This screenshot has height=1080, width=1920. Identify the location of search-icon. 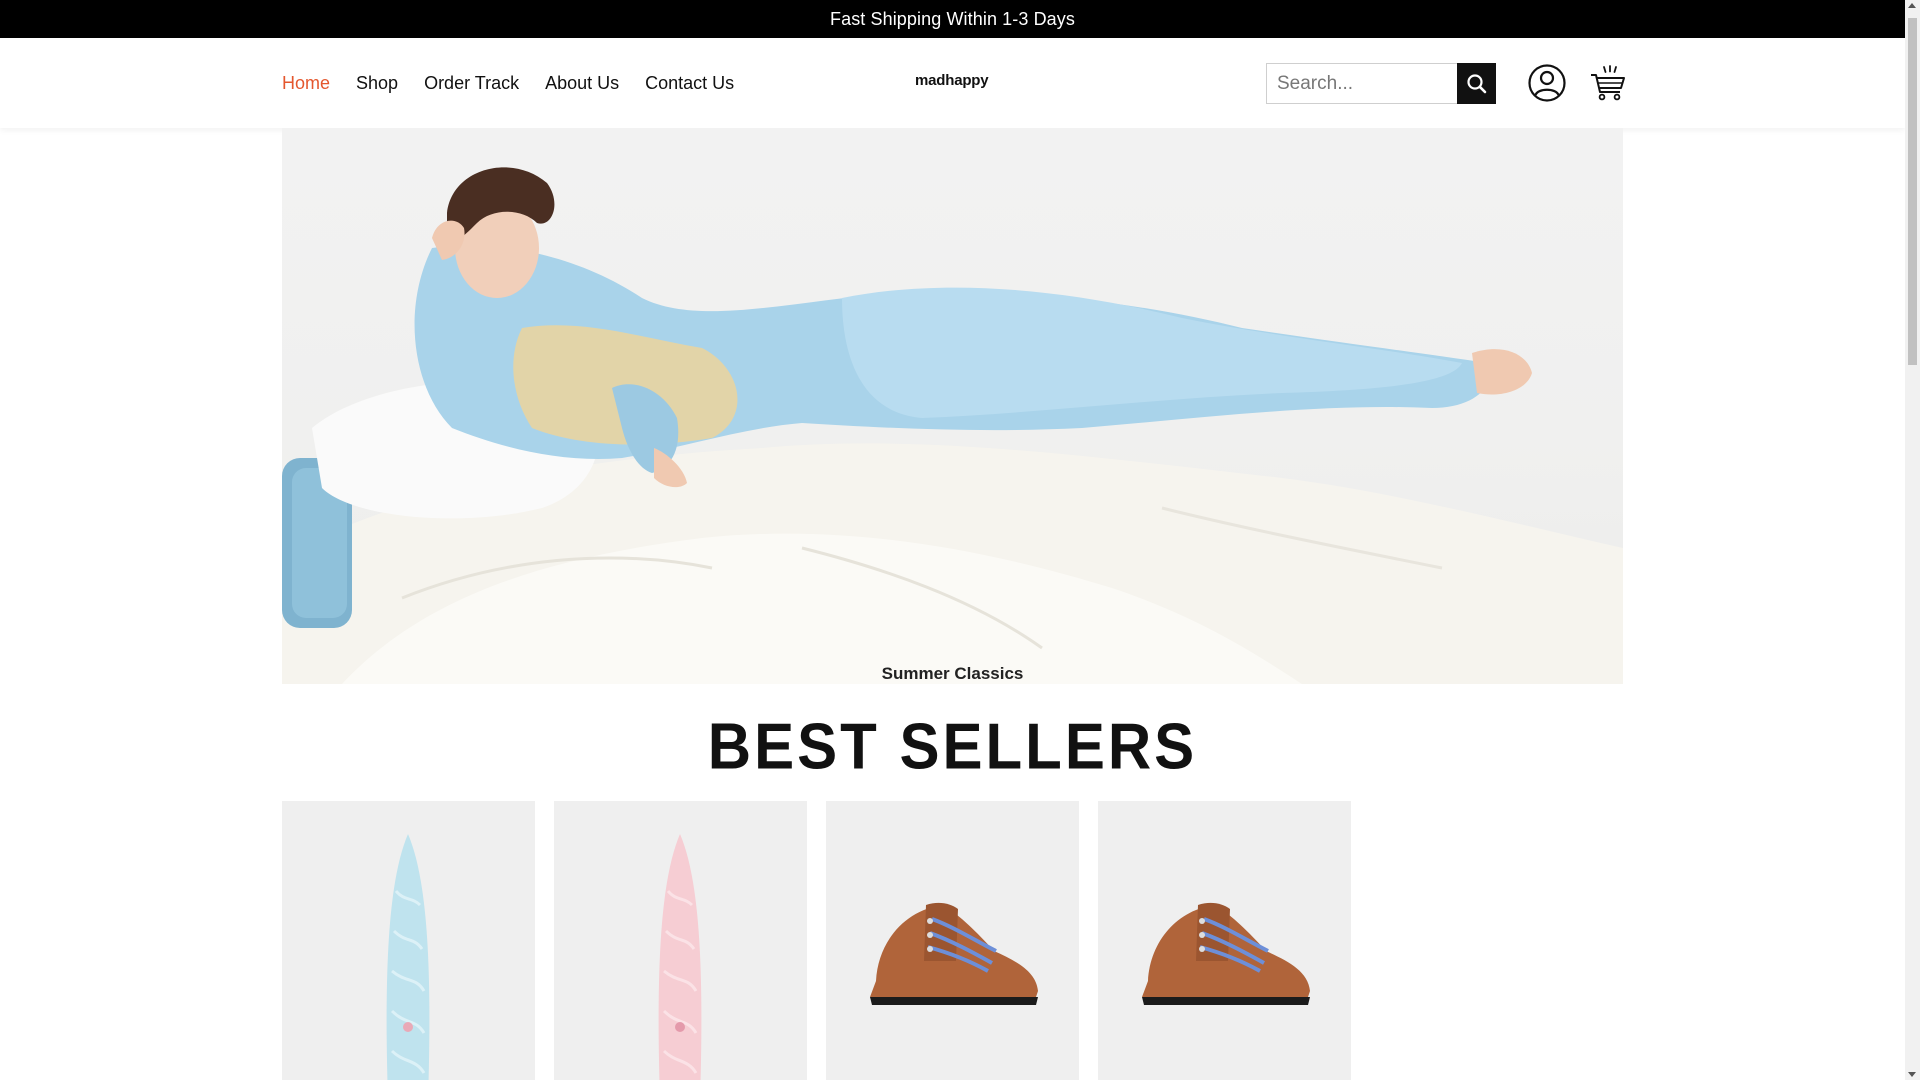
(1476, 83).